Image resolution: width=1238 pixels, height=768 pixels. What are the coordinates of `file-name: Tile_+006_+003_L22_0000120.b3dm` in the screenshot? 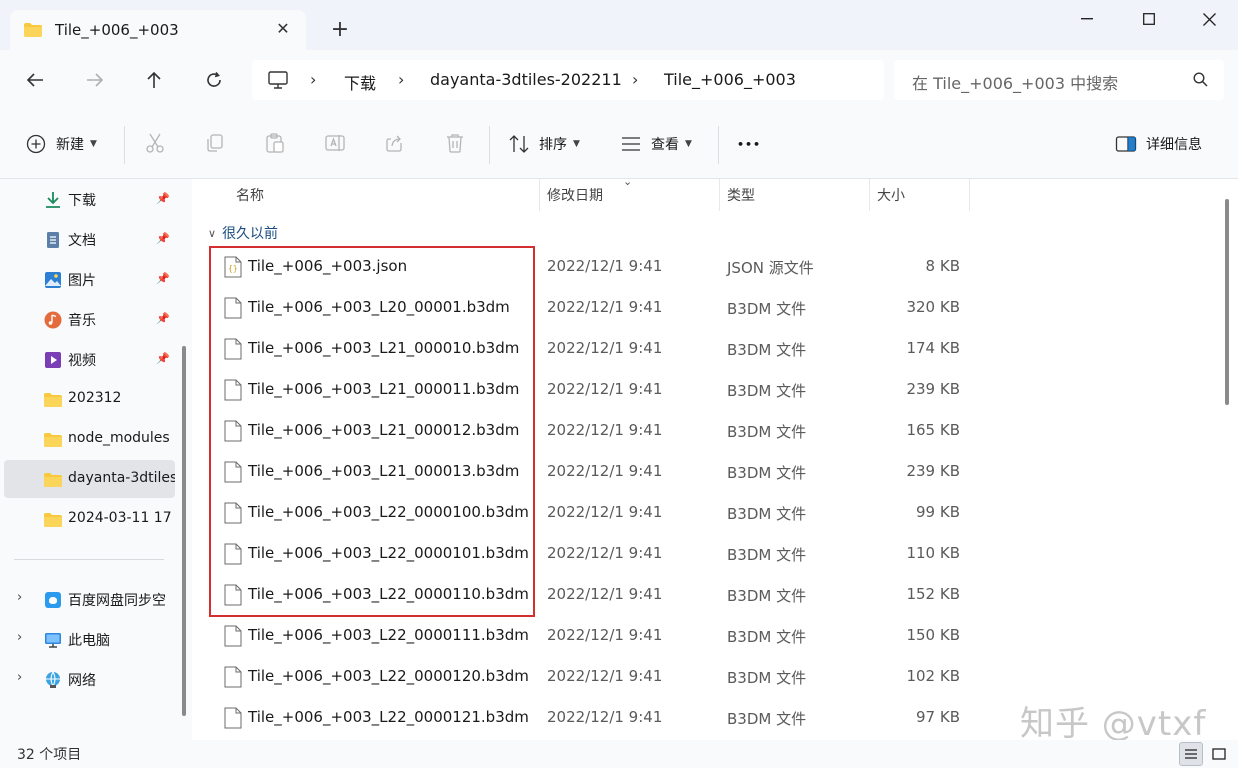 It's located at (388, 676).